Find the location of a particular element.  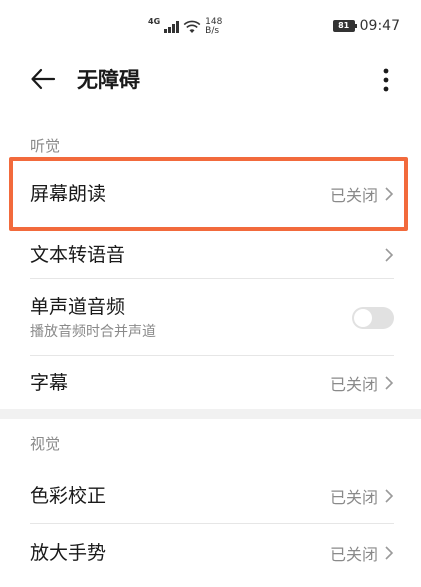

row-title: 文本转语音 is located at coordinates (78, 254).